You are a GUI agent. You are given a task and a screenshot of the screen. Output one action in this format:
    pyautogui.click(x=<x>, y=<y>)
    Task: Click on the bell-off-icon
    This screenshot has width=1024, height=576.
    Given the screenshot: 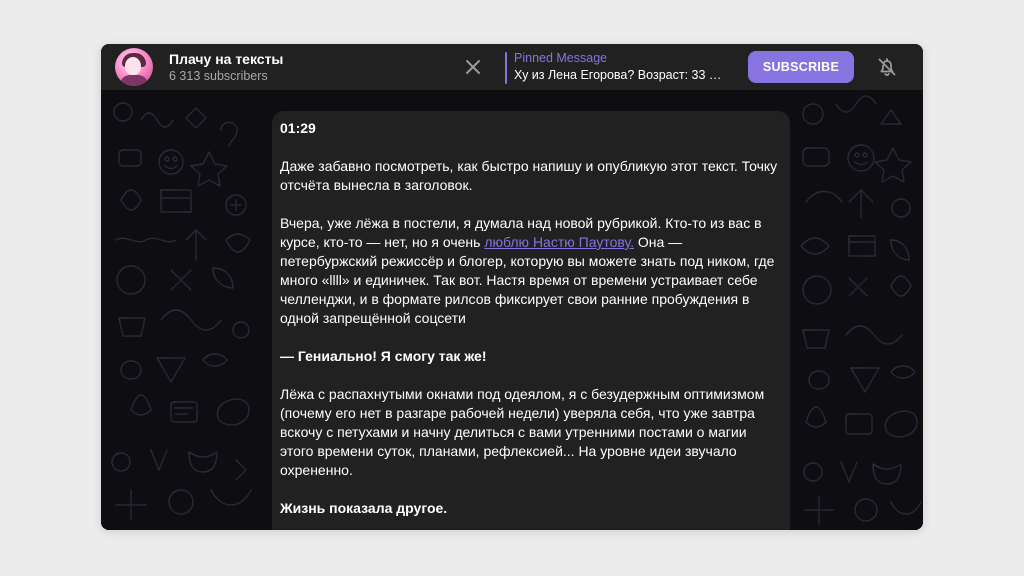 What is the action you would take?
    pyautogui.click(x=887, y=67)
    